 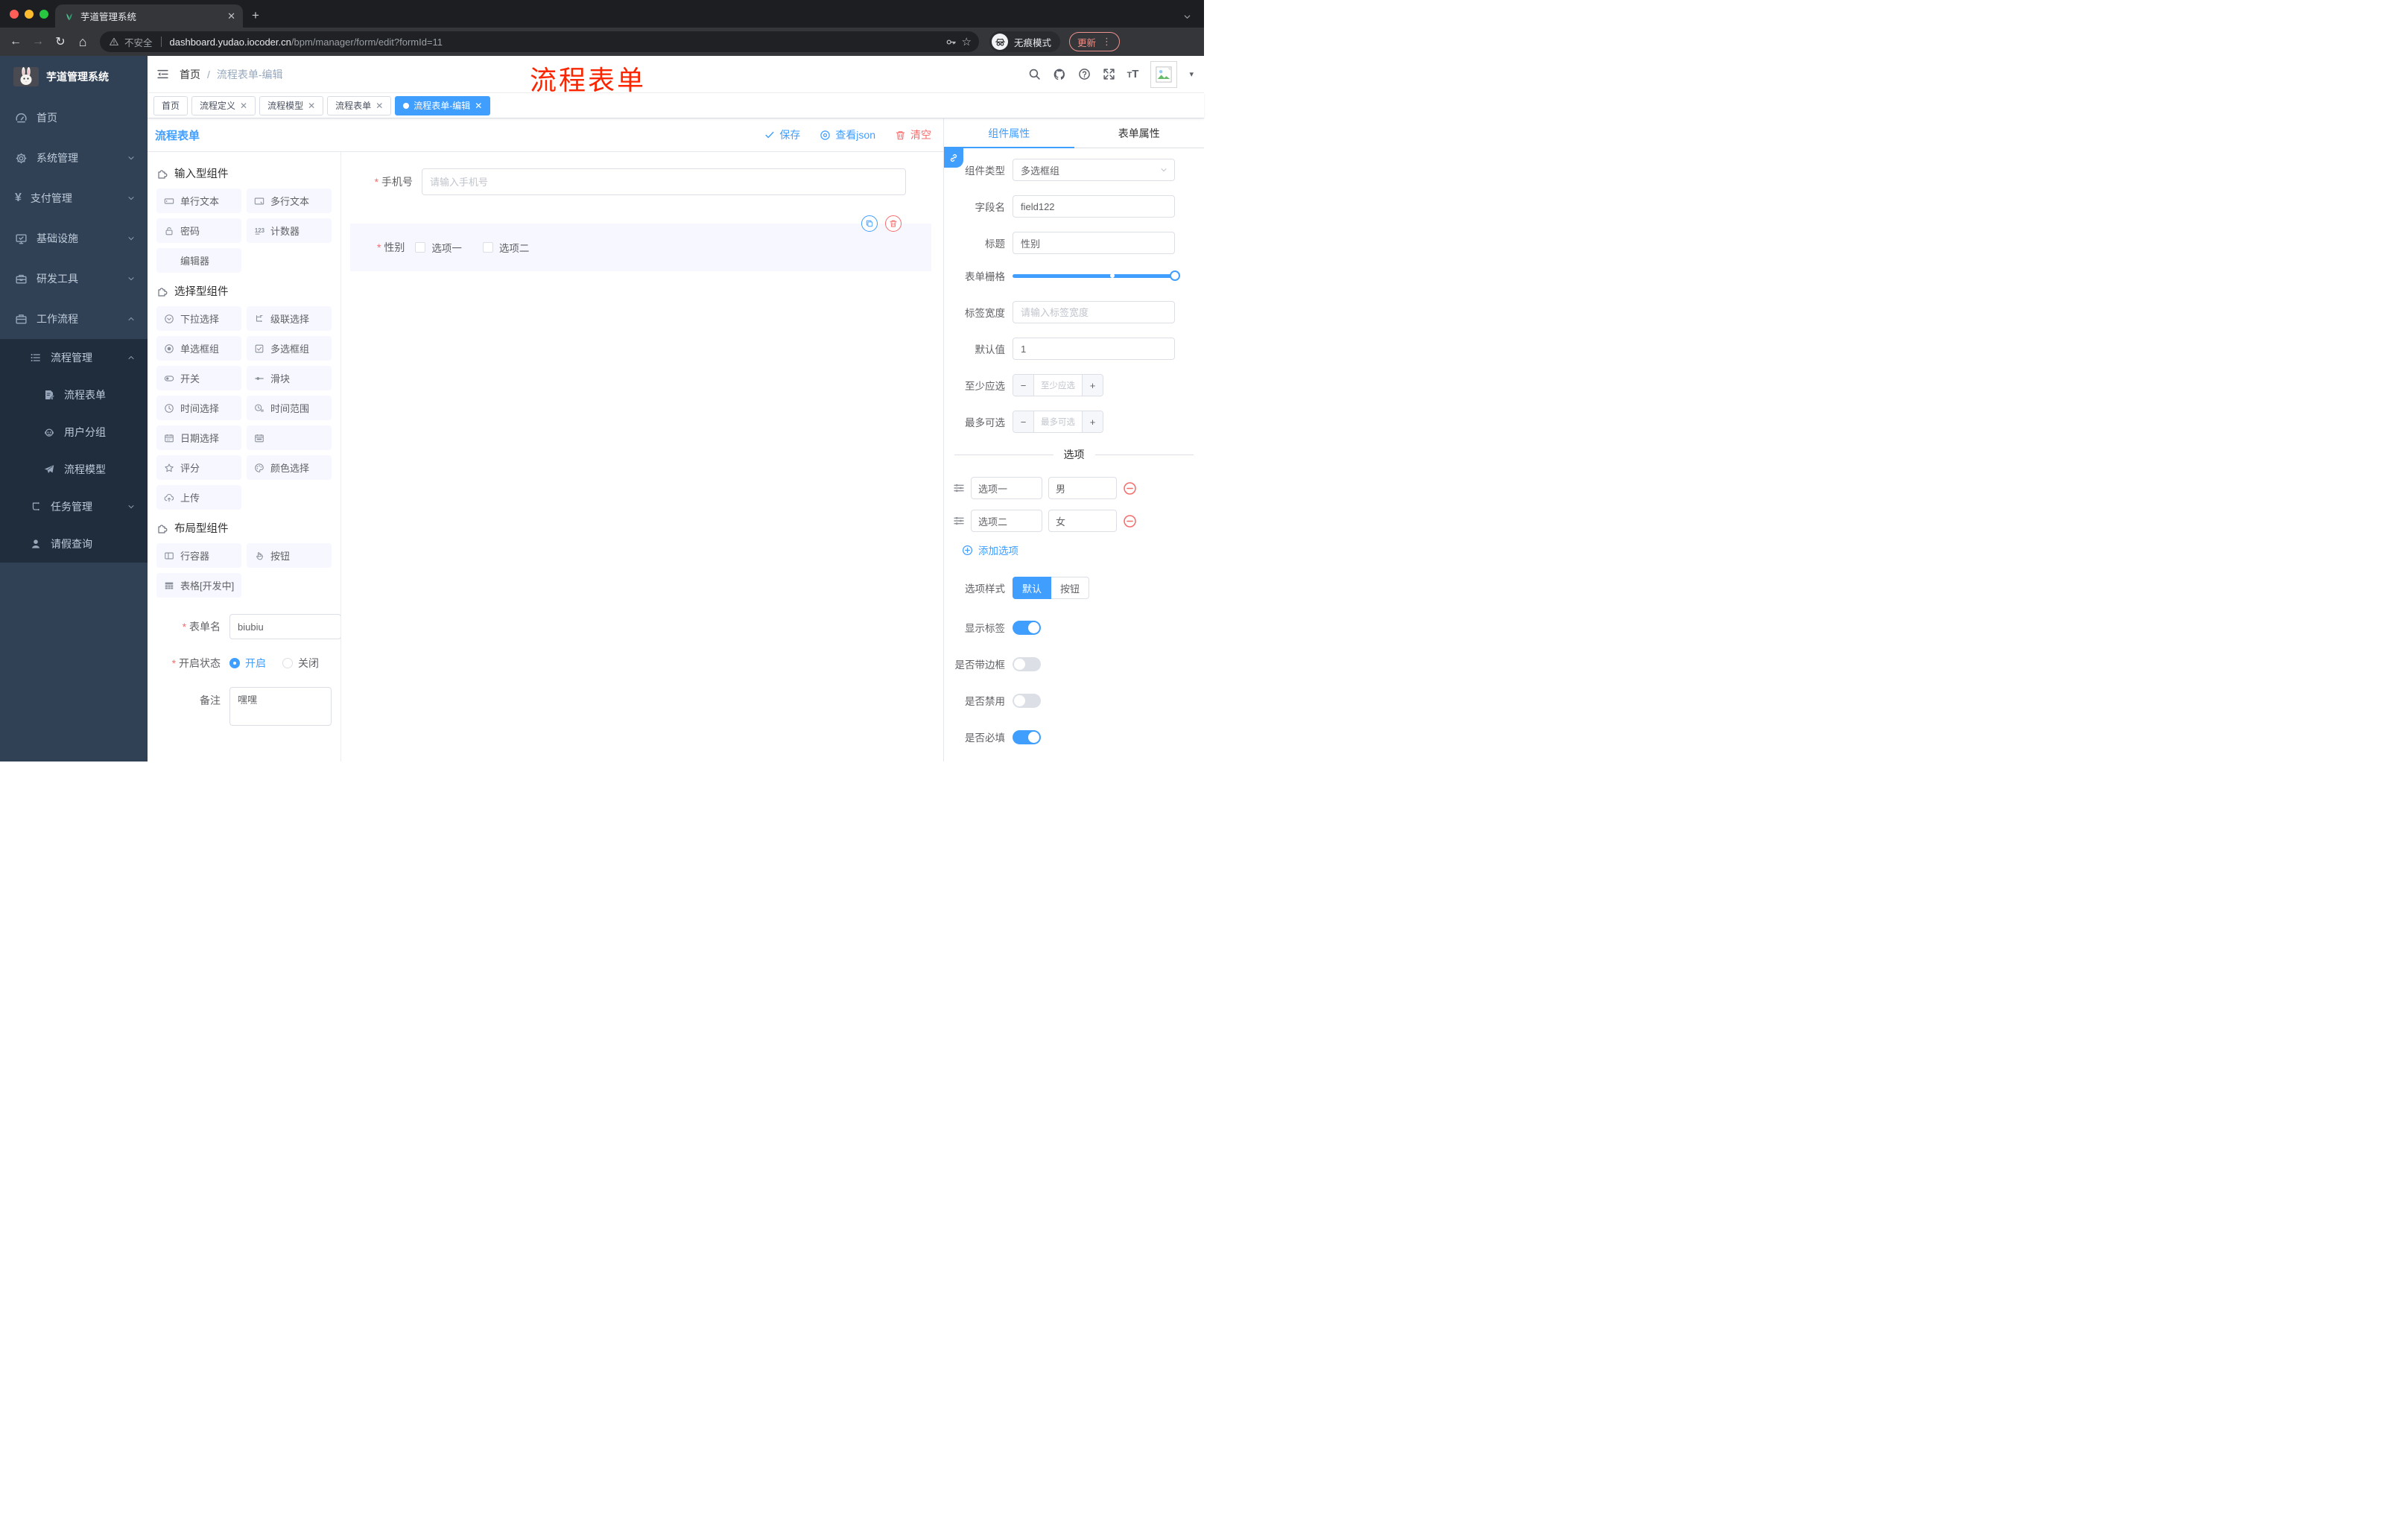 I want to click on app-logo: 芋道管理系统, so click(x=74, y=77).